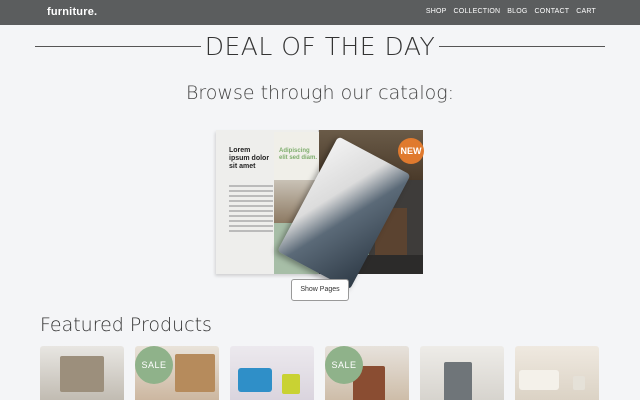 This screenshot has width=640, height=400. What do you see at coordinates (586, 11) in the screenshot?
I see `nav-cart: CART` at bounding box center [586, 11].